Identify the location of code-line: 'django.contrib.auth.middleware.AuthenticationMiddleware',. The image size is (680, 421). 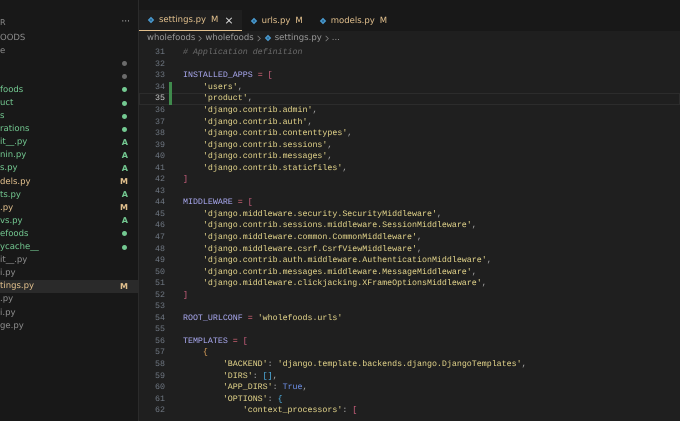
(347, 261).